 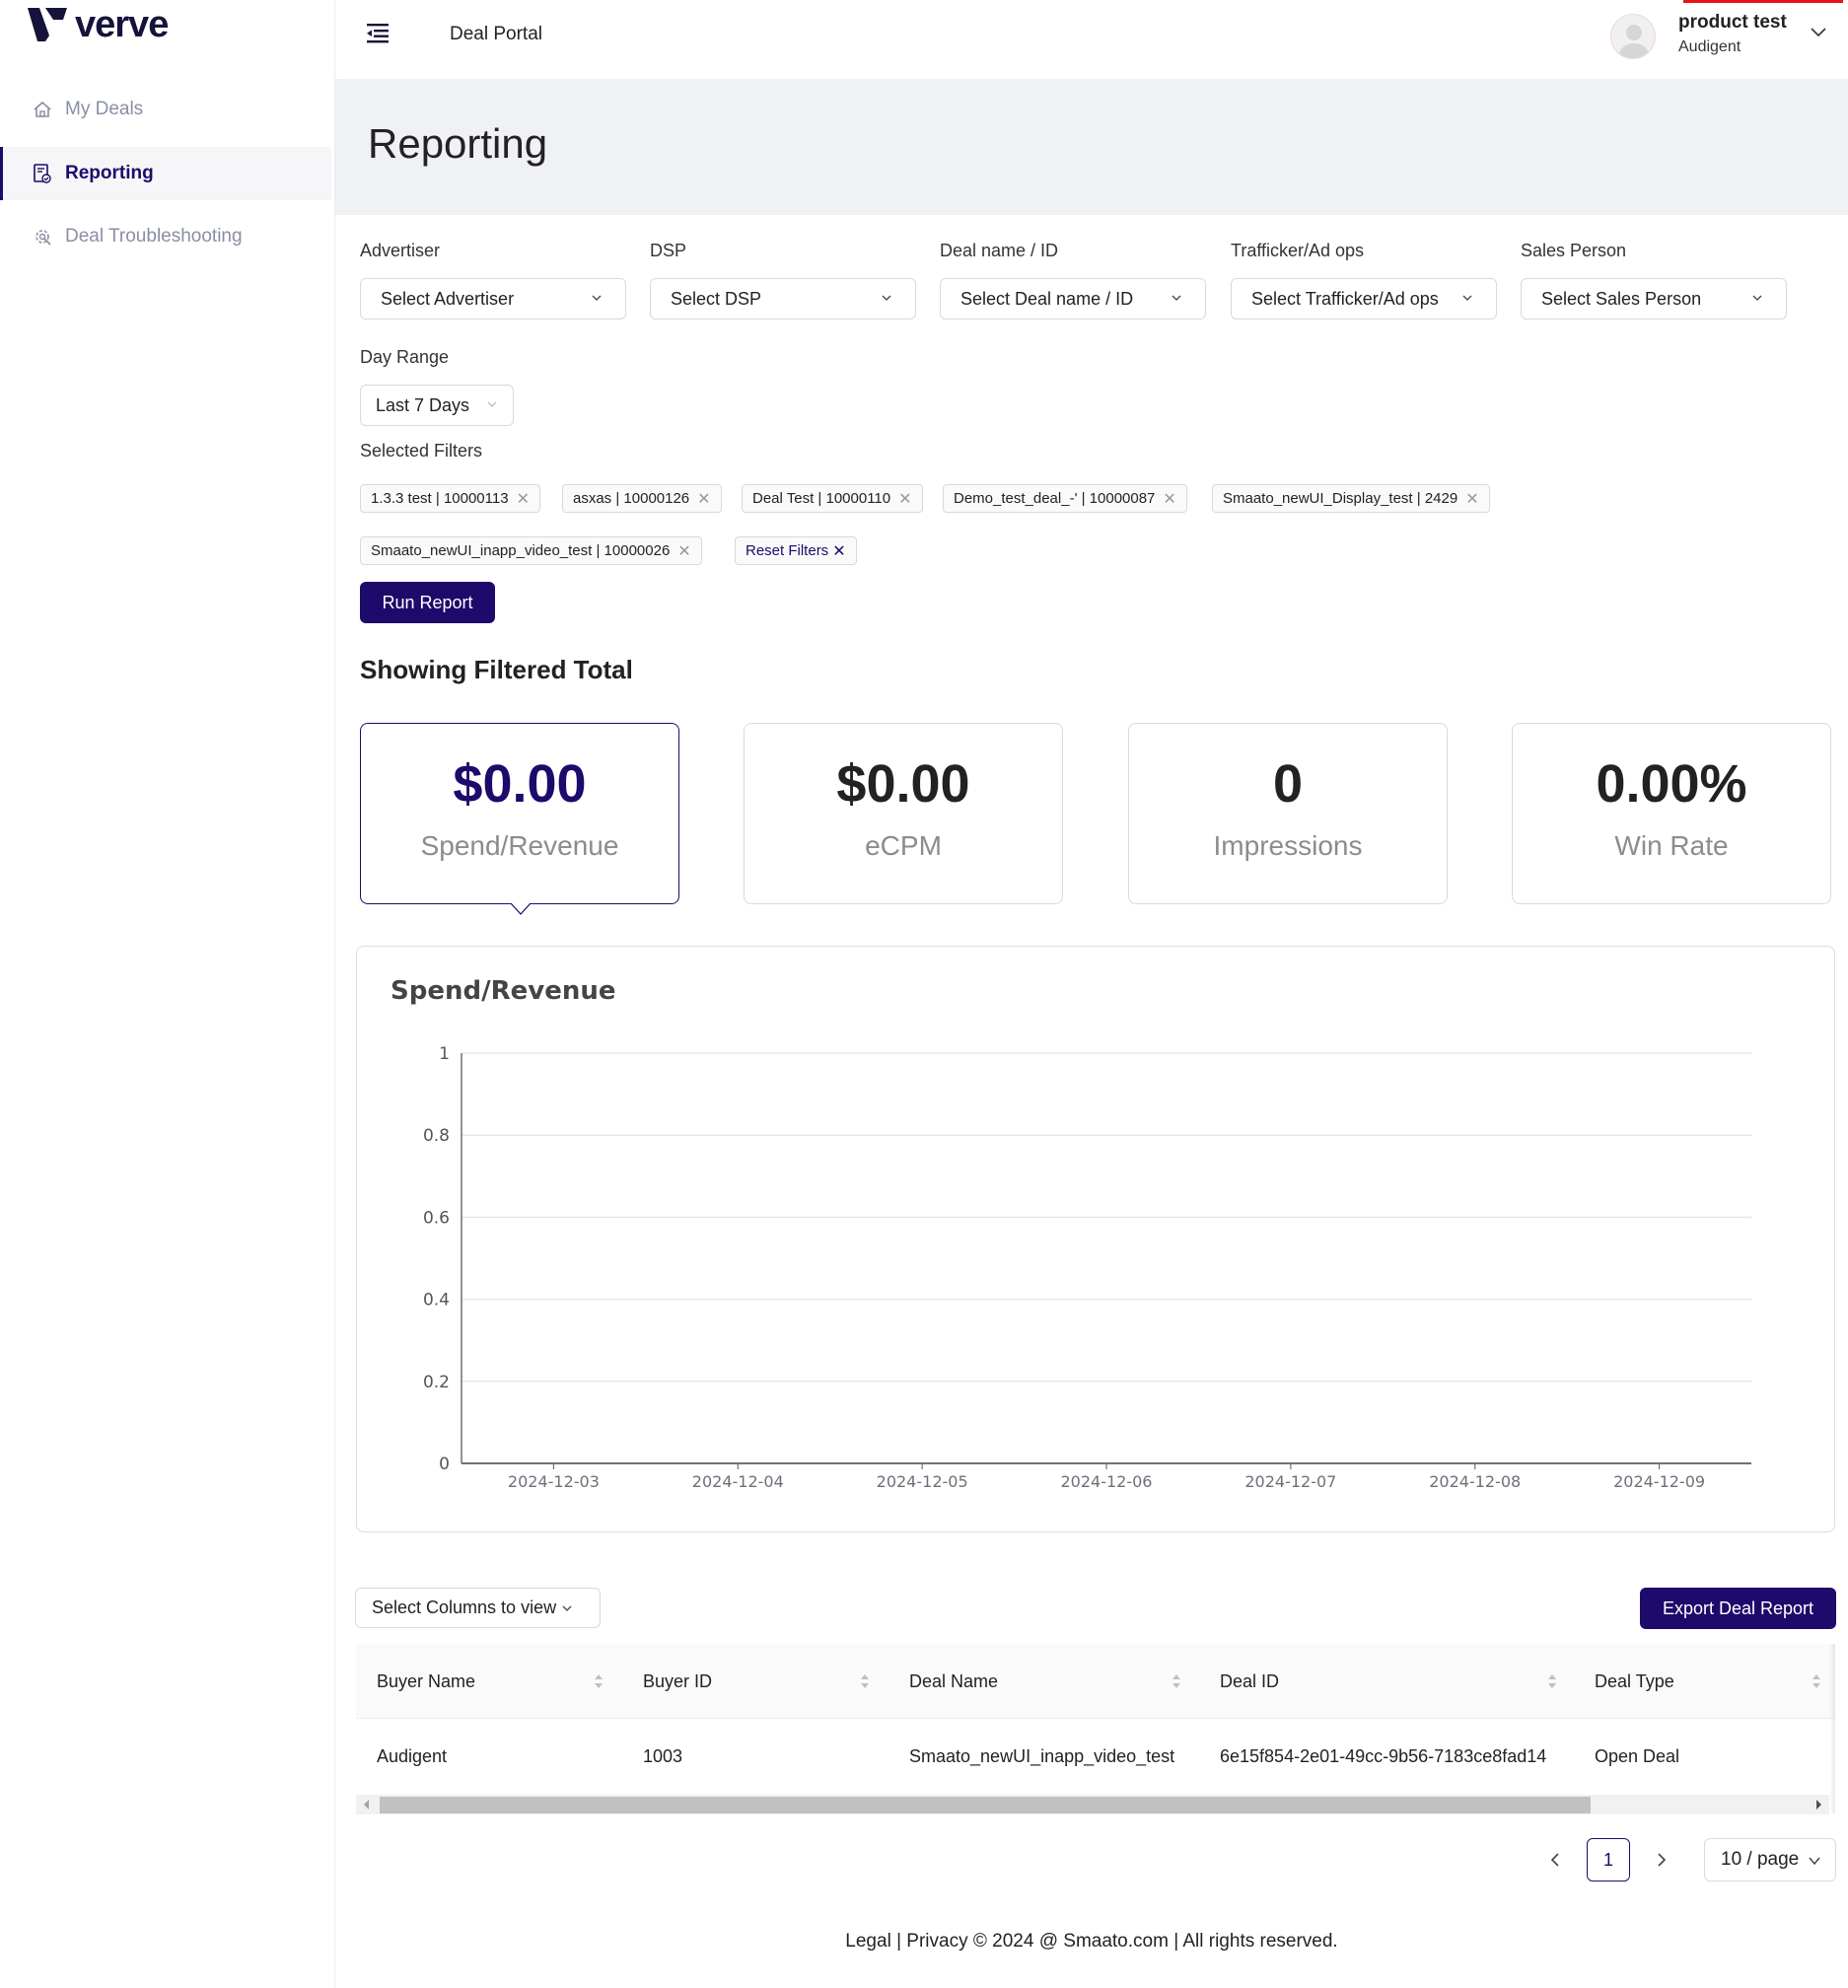 I want to click on column-header-deal-id: Deal ID, so click(x=1388, y=1681).